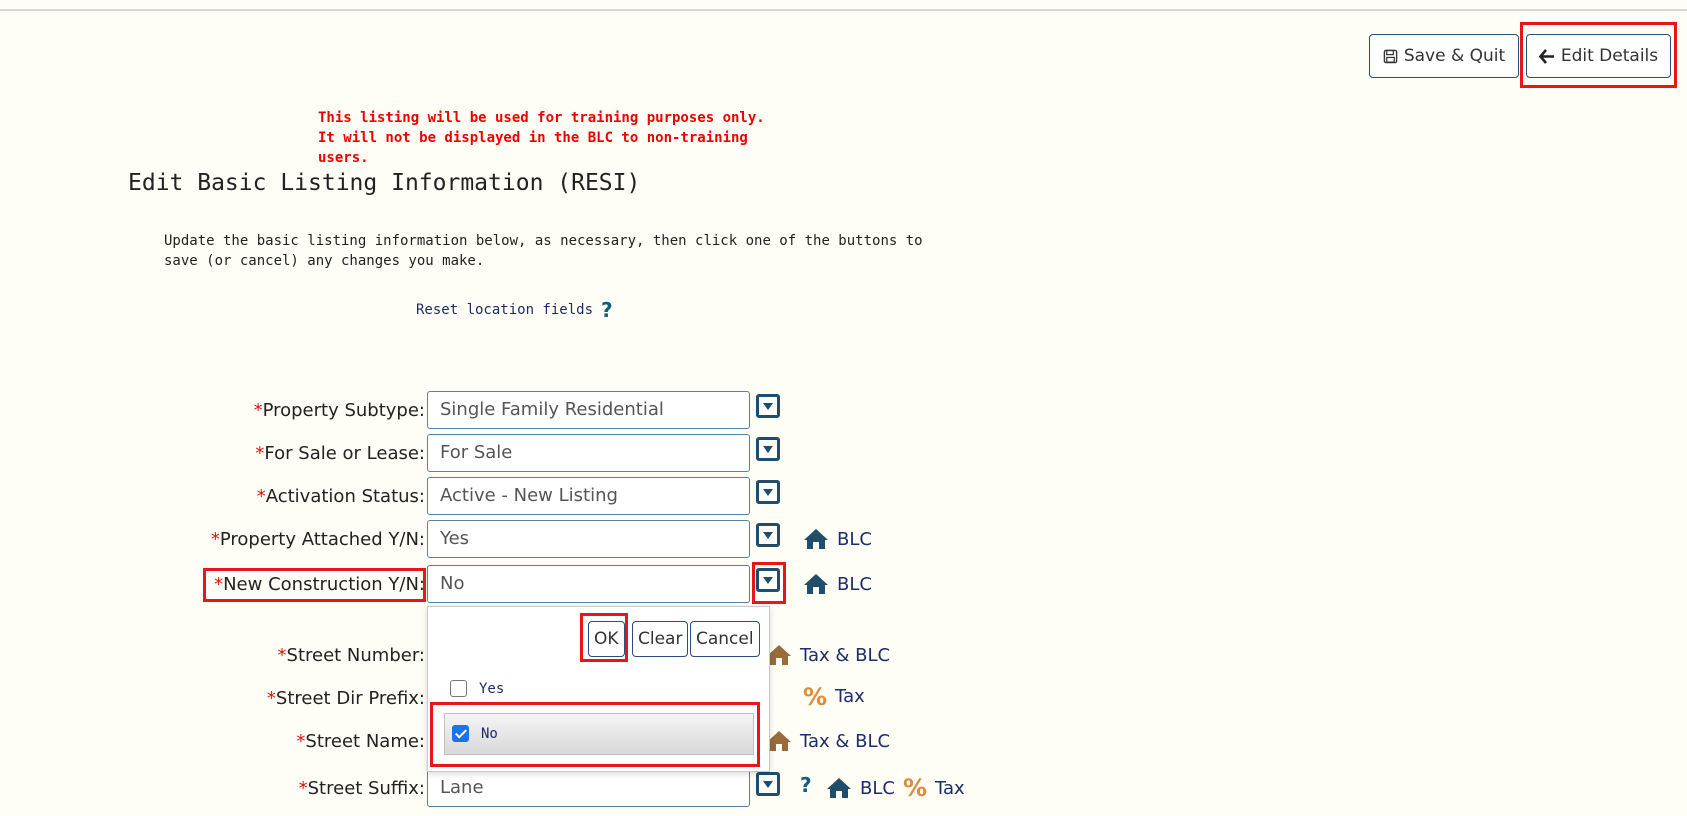  What do you see at coordinates (588, 453) in the screenshot?
I see `for-sale-or-lease-input: For Sale` at bounding box center [588, 453].